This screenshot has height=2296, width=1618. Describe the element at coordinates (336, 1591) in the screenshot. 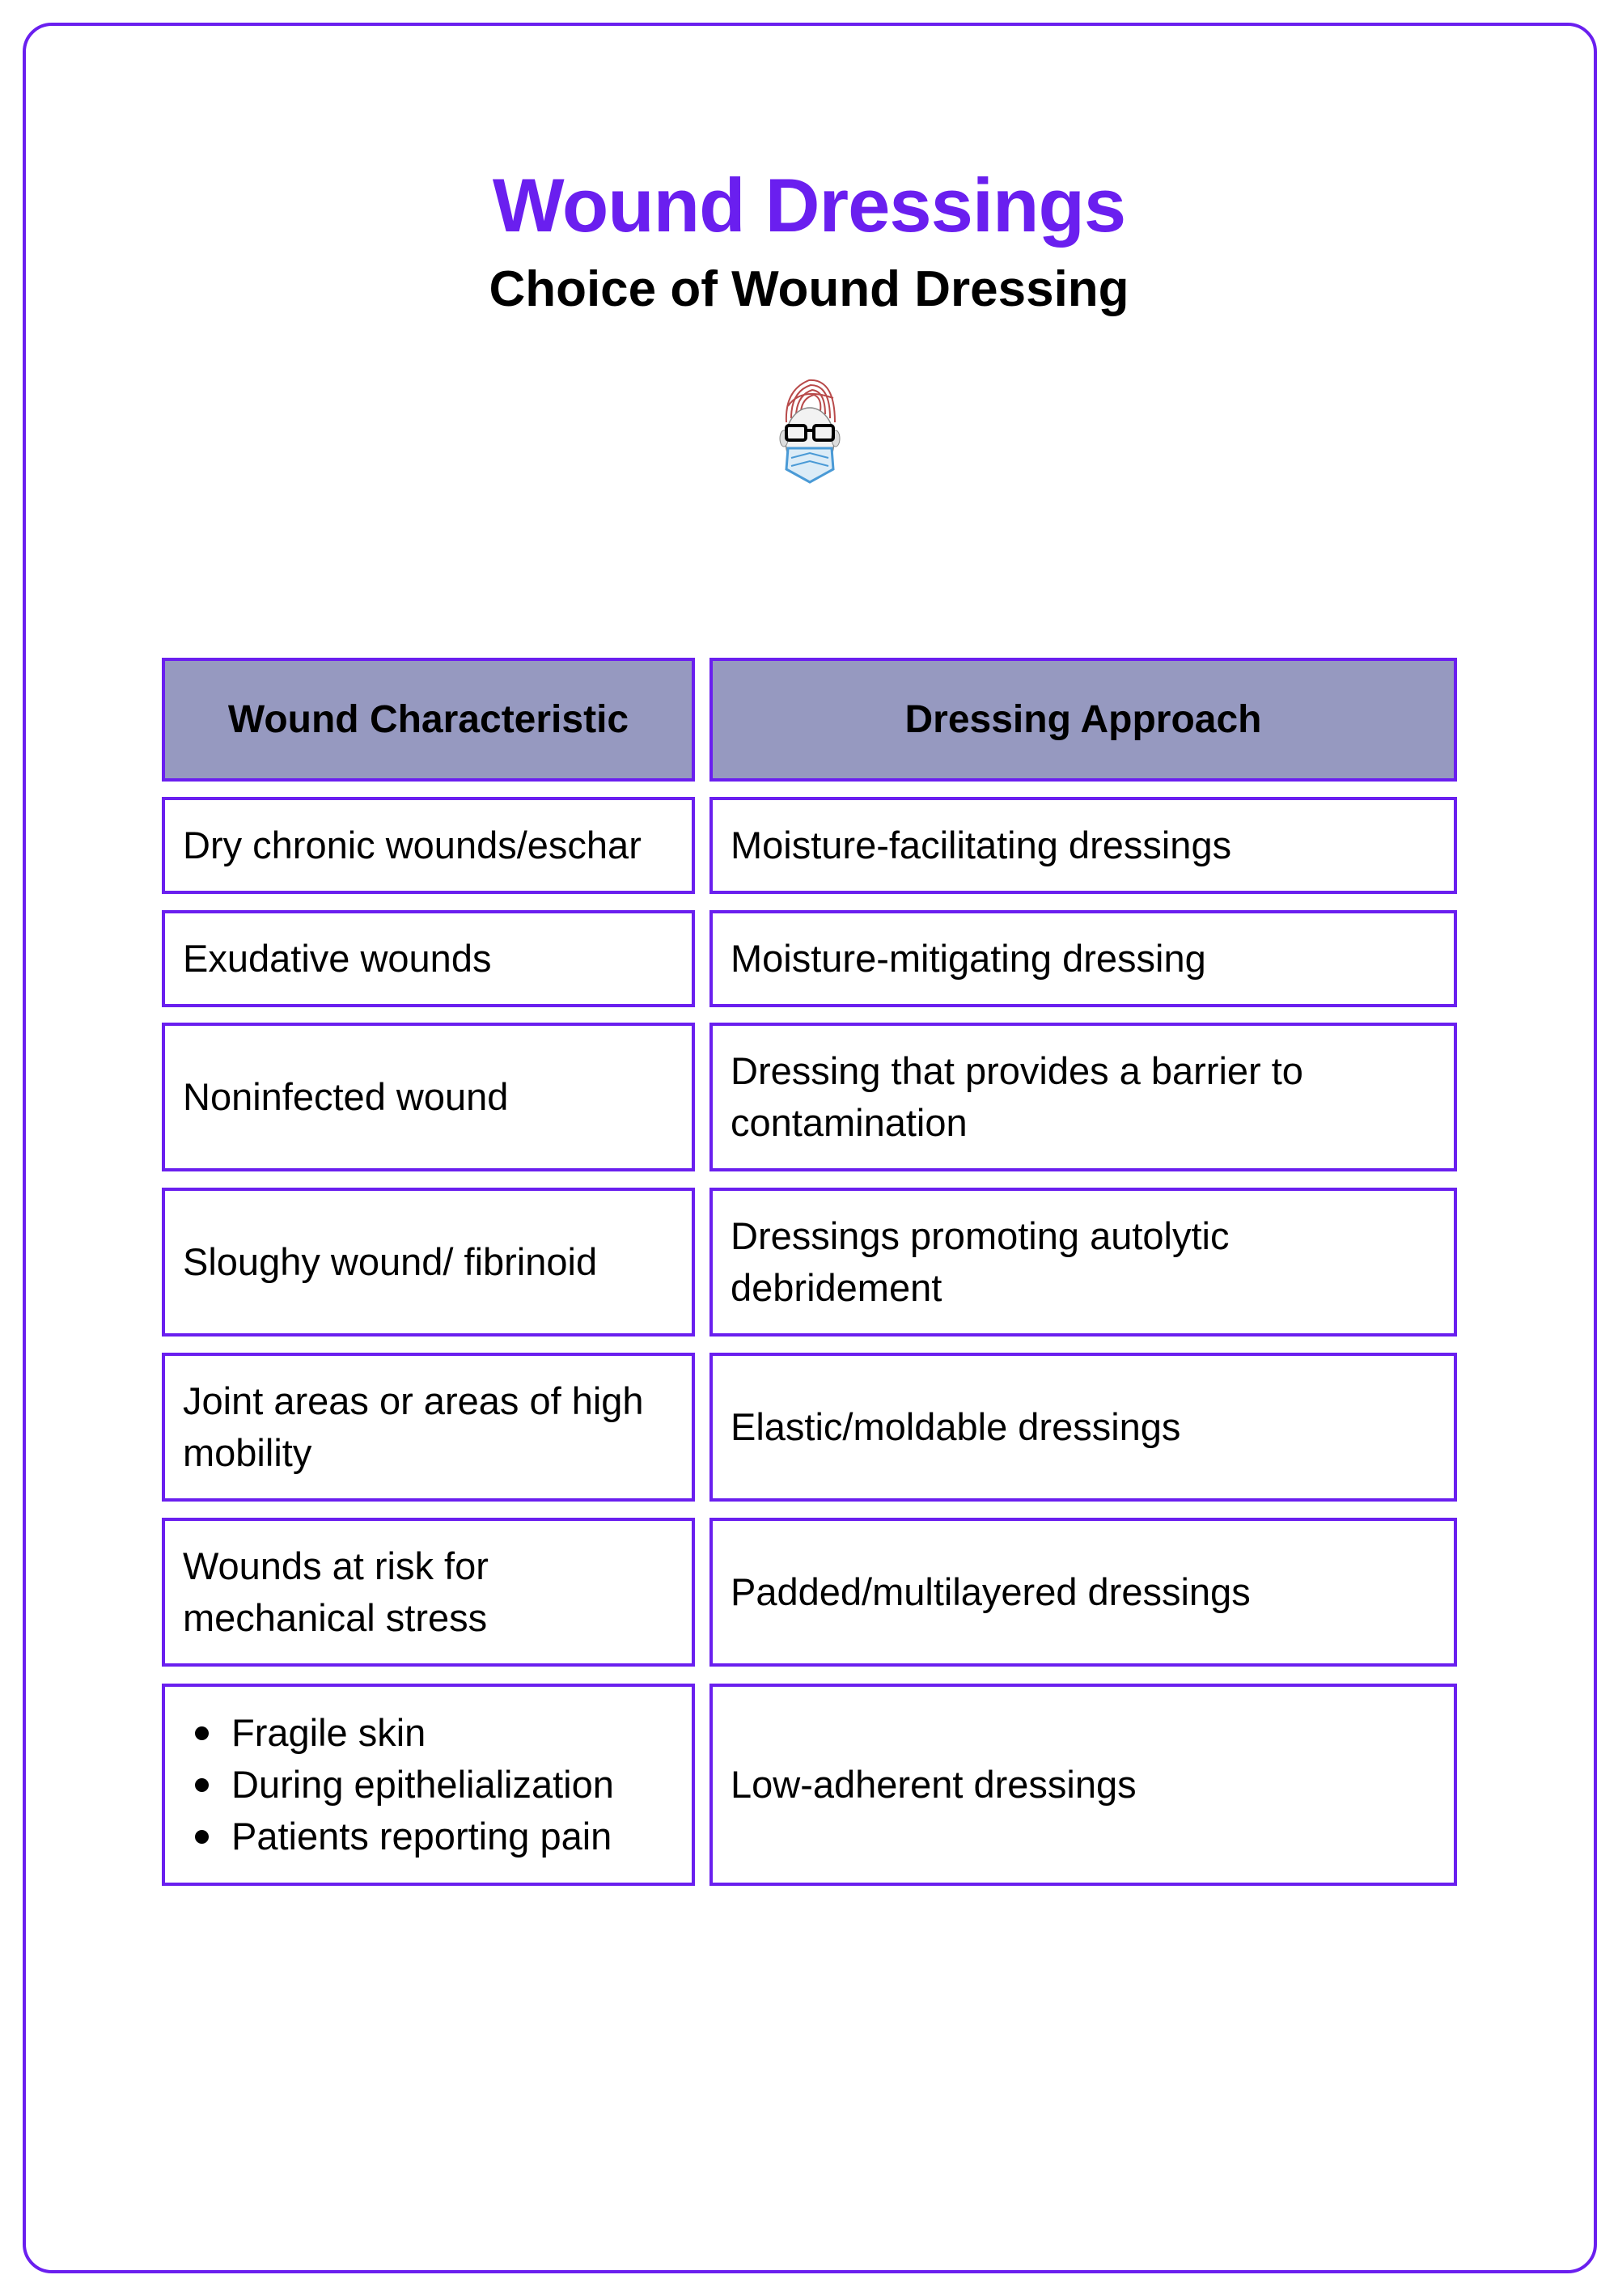

I see `cell-text: Wounds at risk for mechanical stress` at that location.